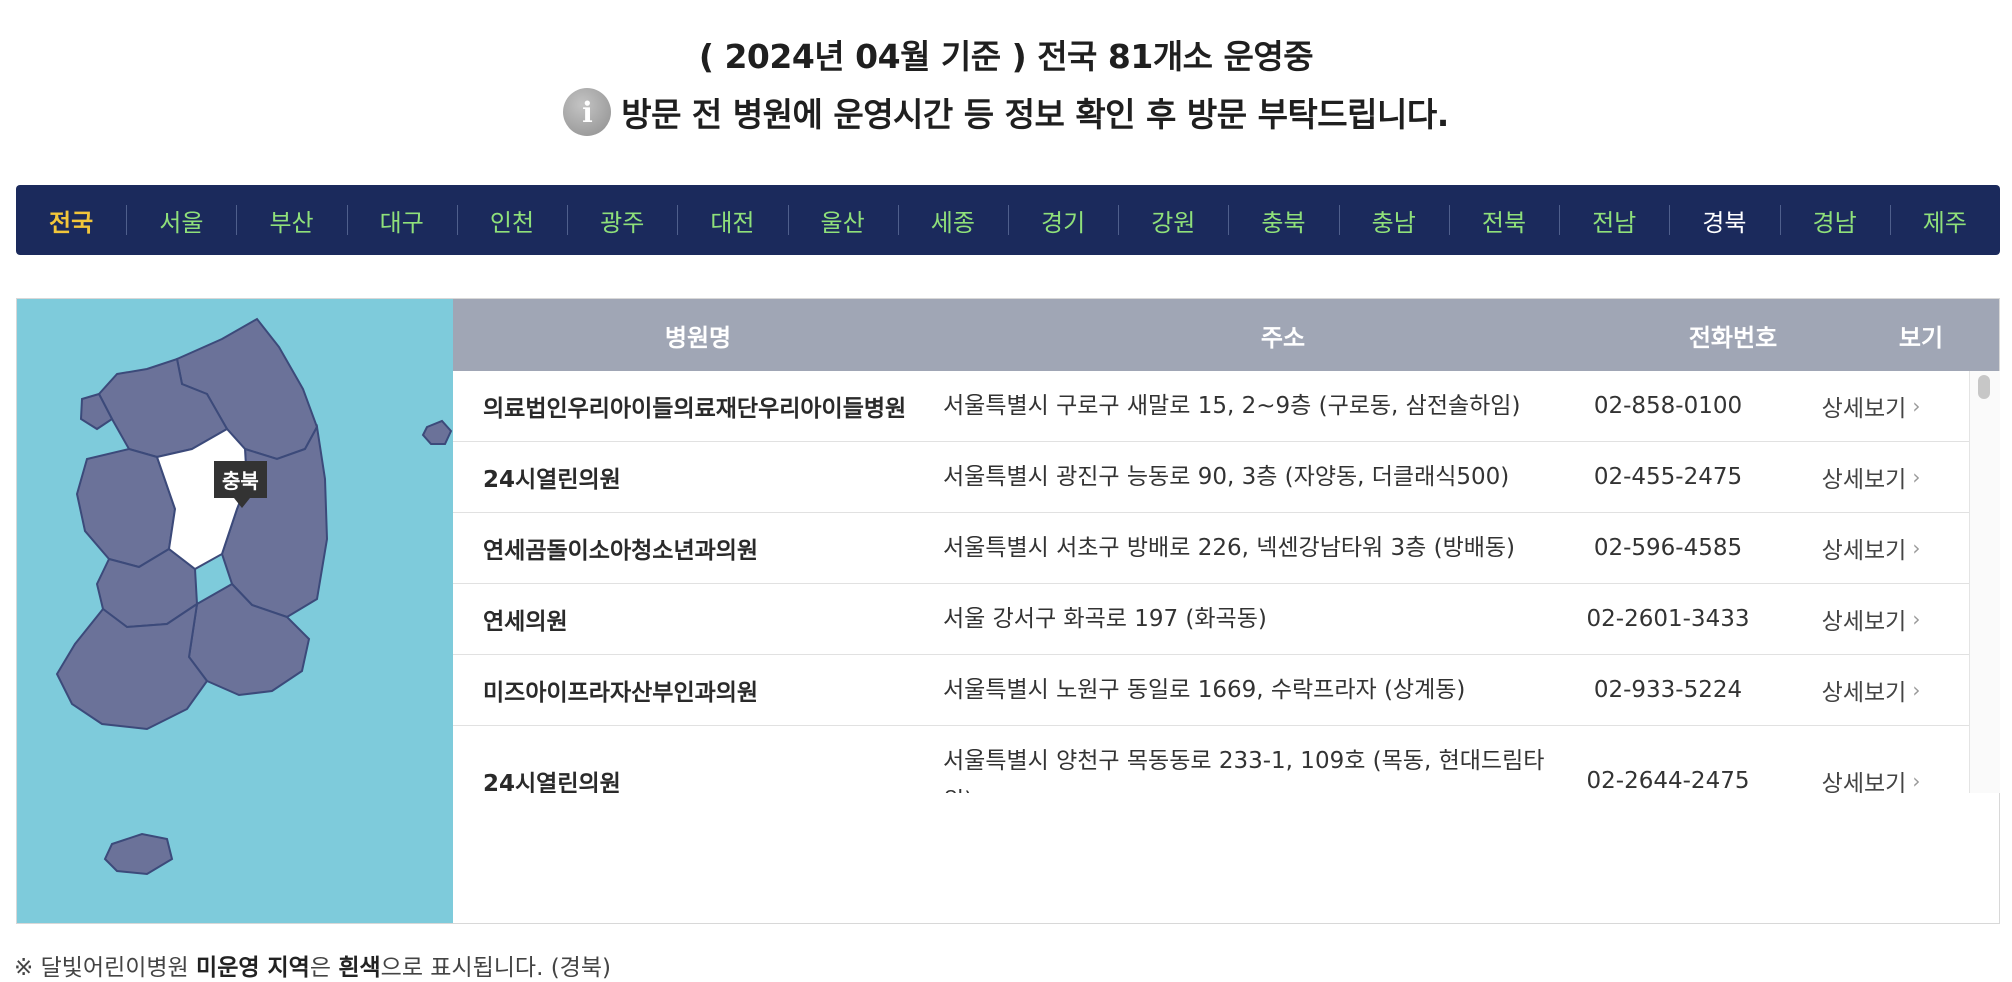 The height and width of the screenshot is (982, 2012). What do you see at coordinates (1668, 690) in the screenshot?
I see `hospital-phone: 02-933-5224` at bounding box center [1668, 690].